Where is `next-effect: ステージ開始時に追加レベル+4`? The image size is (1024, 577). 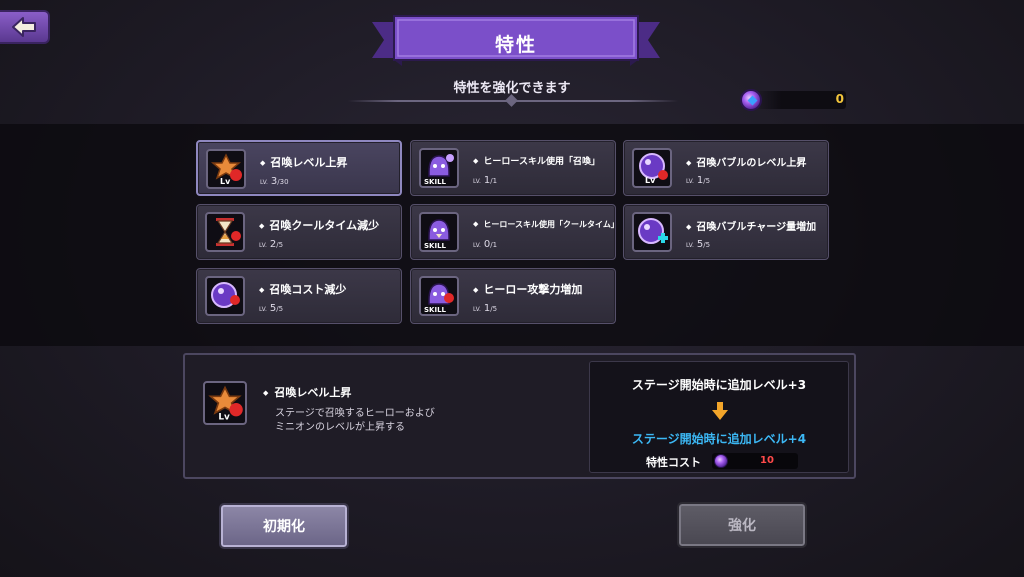
next-effect: ステージ開始時に追加レベル+4 is located at coordinates (719, 439).